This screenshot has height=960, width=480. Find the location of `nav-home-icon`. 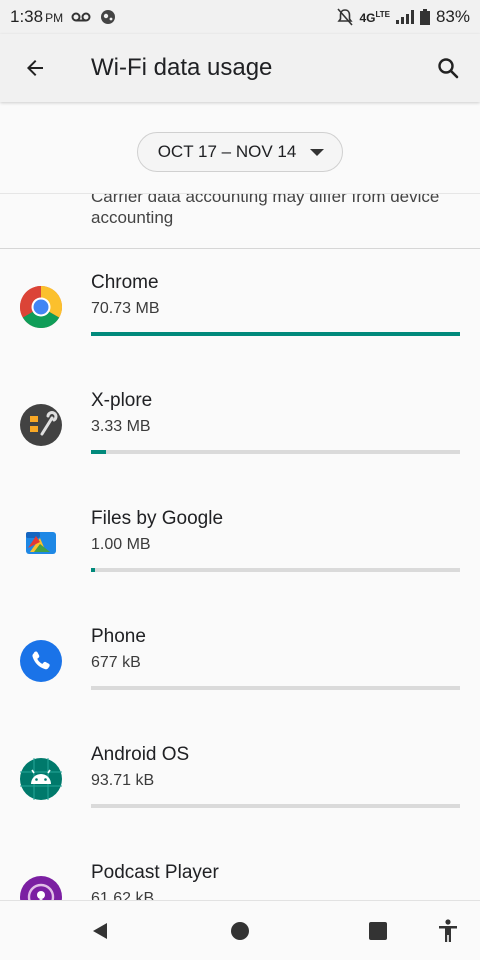

nav-home-icon is located at coordinates (240, 931).